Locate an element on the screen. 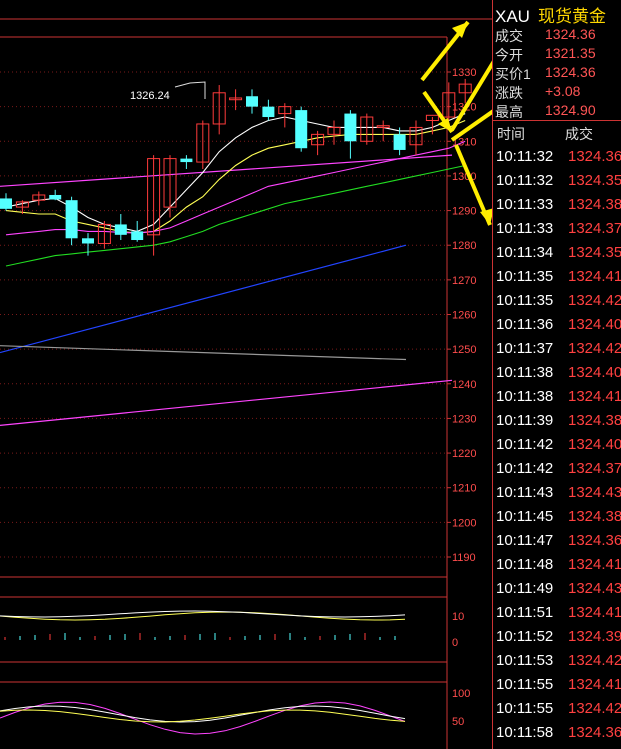 The height and width of the screenshot is (749, 621). tick-row: 10:11:32 1324.35 is located at coordinates (558, 184).